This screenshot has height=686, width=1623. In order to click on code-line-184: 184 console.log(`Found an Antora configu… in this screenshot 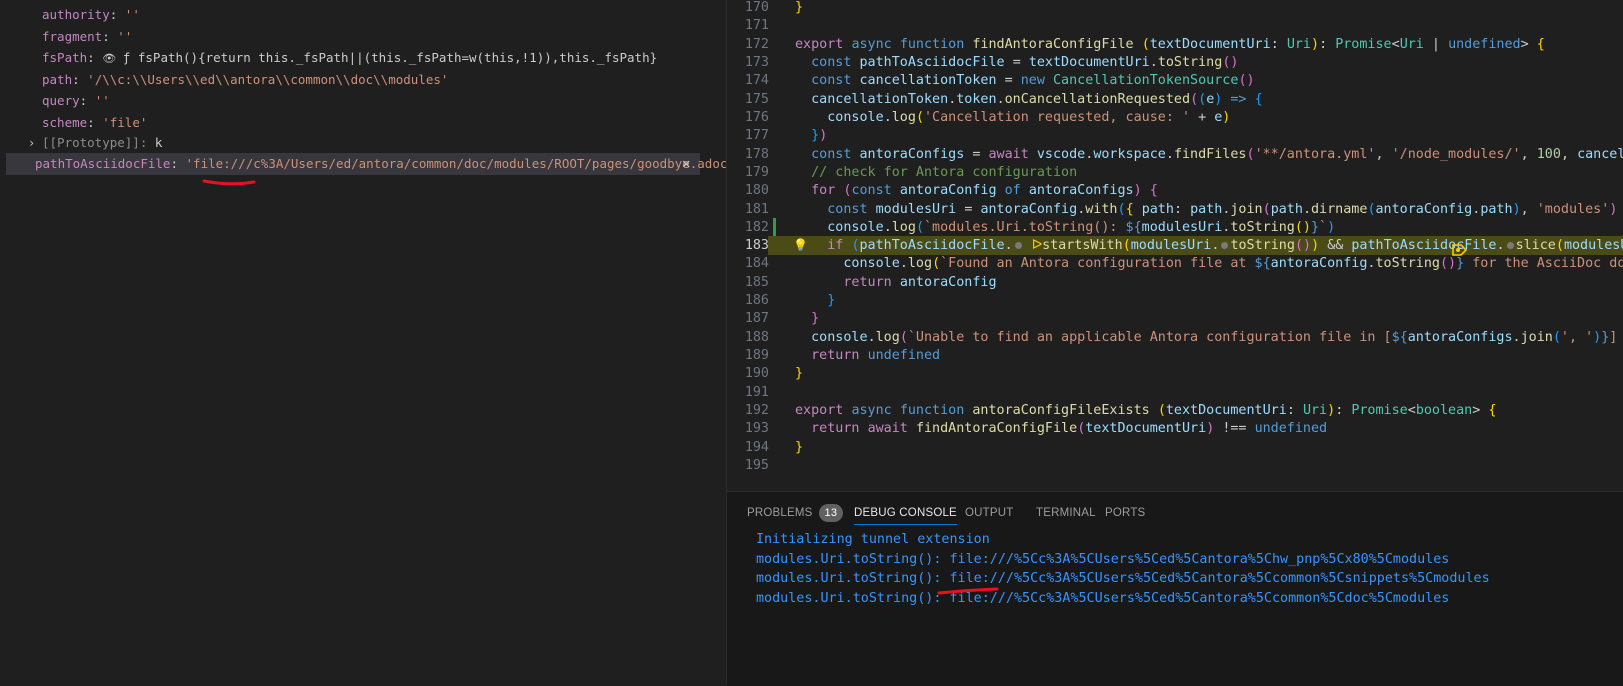, I will do `click(1175, 263)`.